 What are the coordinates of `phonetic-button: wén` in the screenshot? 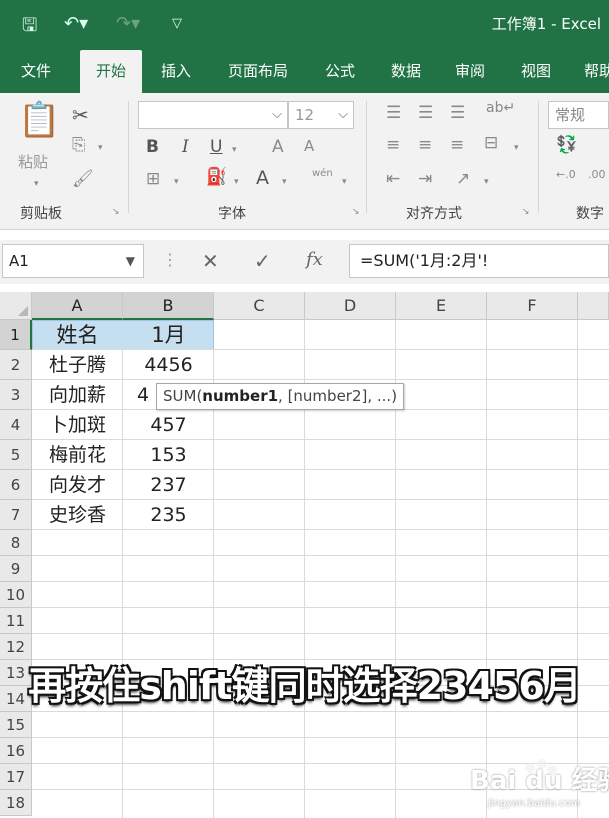 It's located at (322, 174).